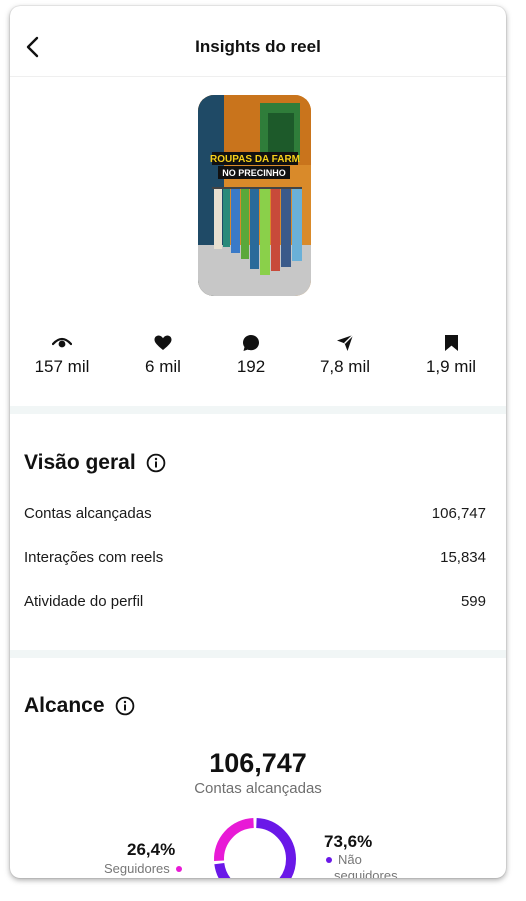 The image size is (526, 901). I want to click on row-value: 106,747, so click(458, 513).